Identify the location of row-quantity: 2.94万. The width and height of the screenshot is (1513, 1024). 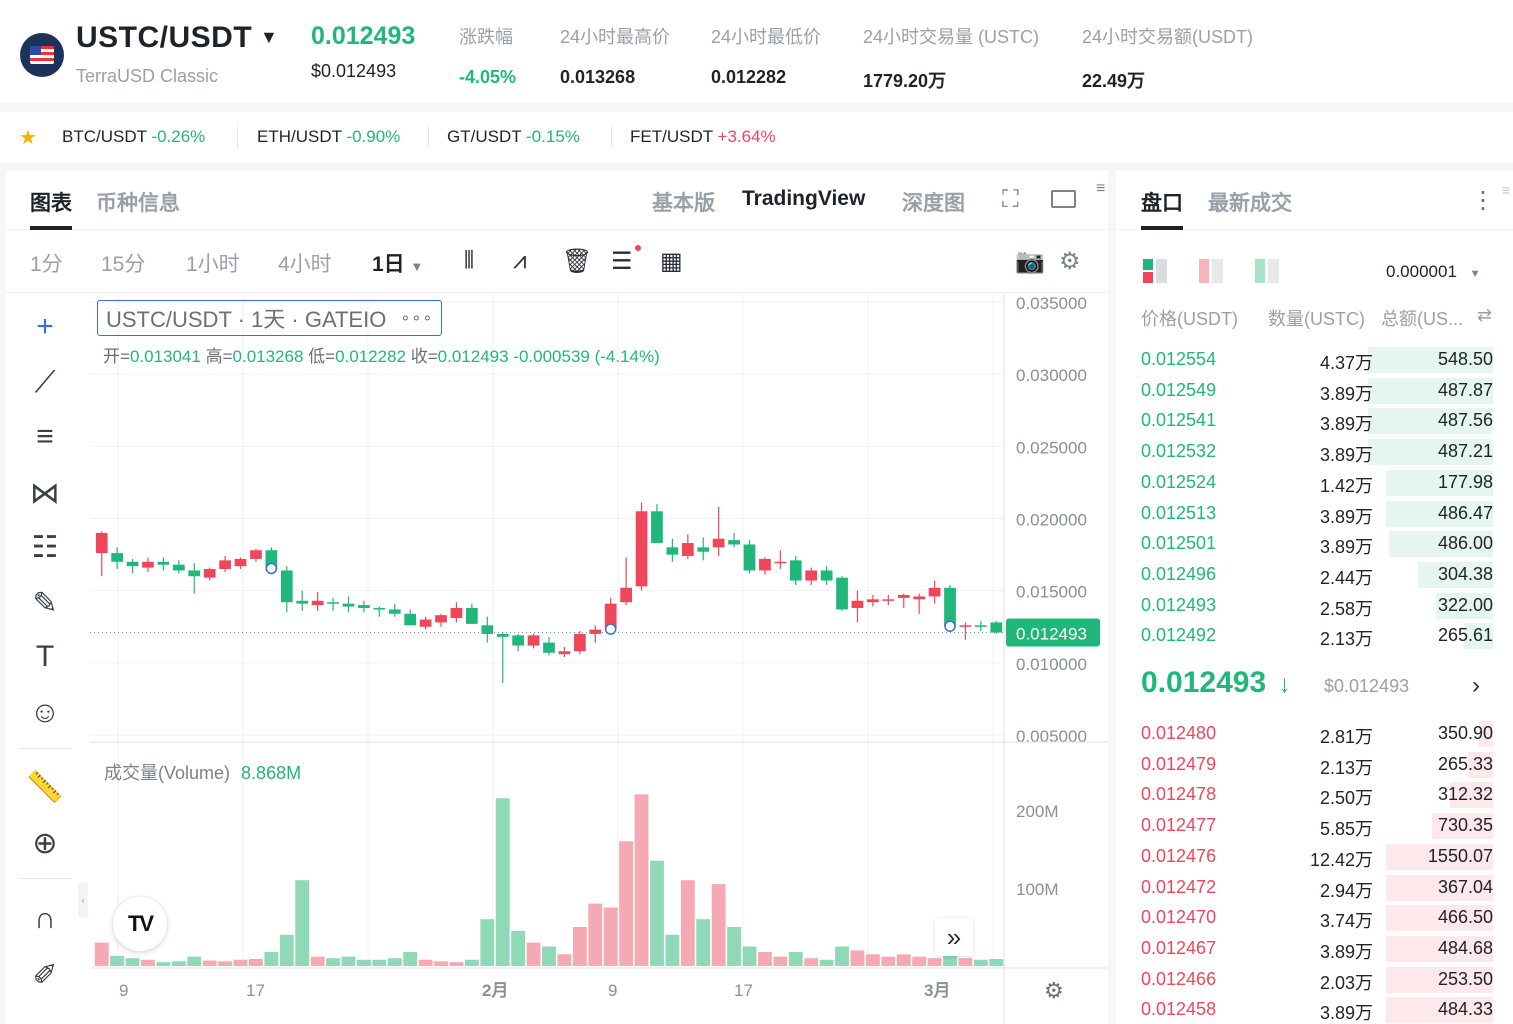
(1346, 890).